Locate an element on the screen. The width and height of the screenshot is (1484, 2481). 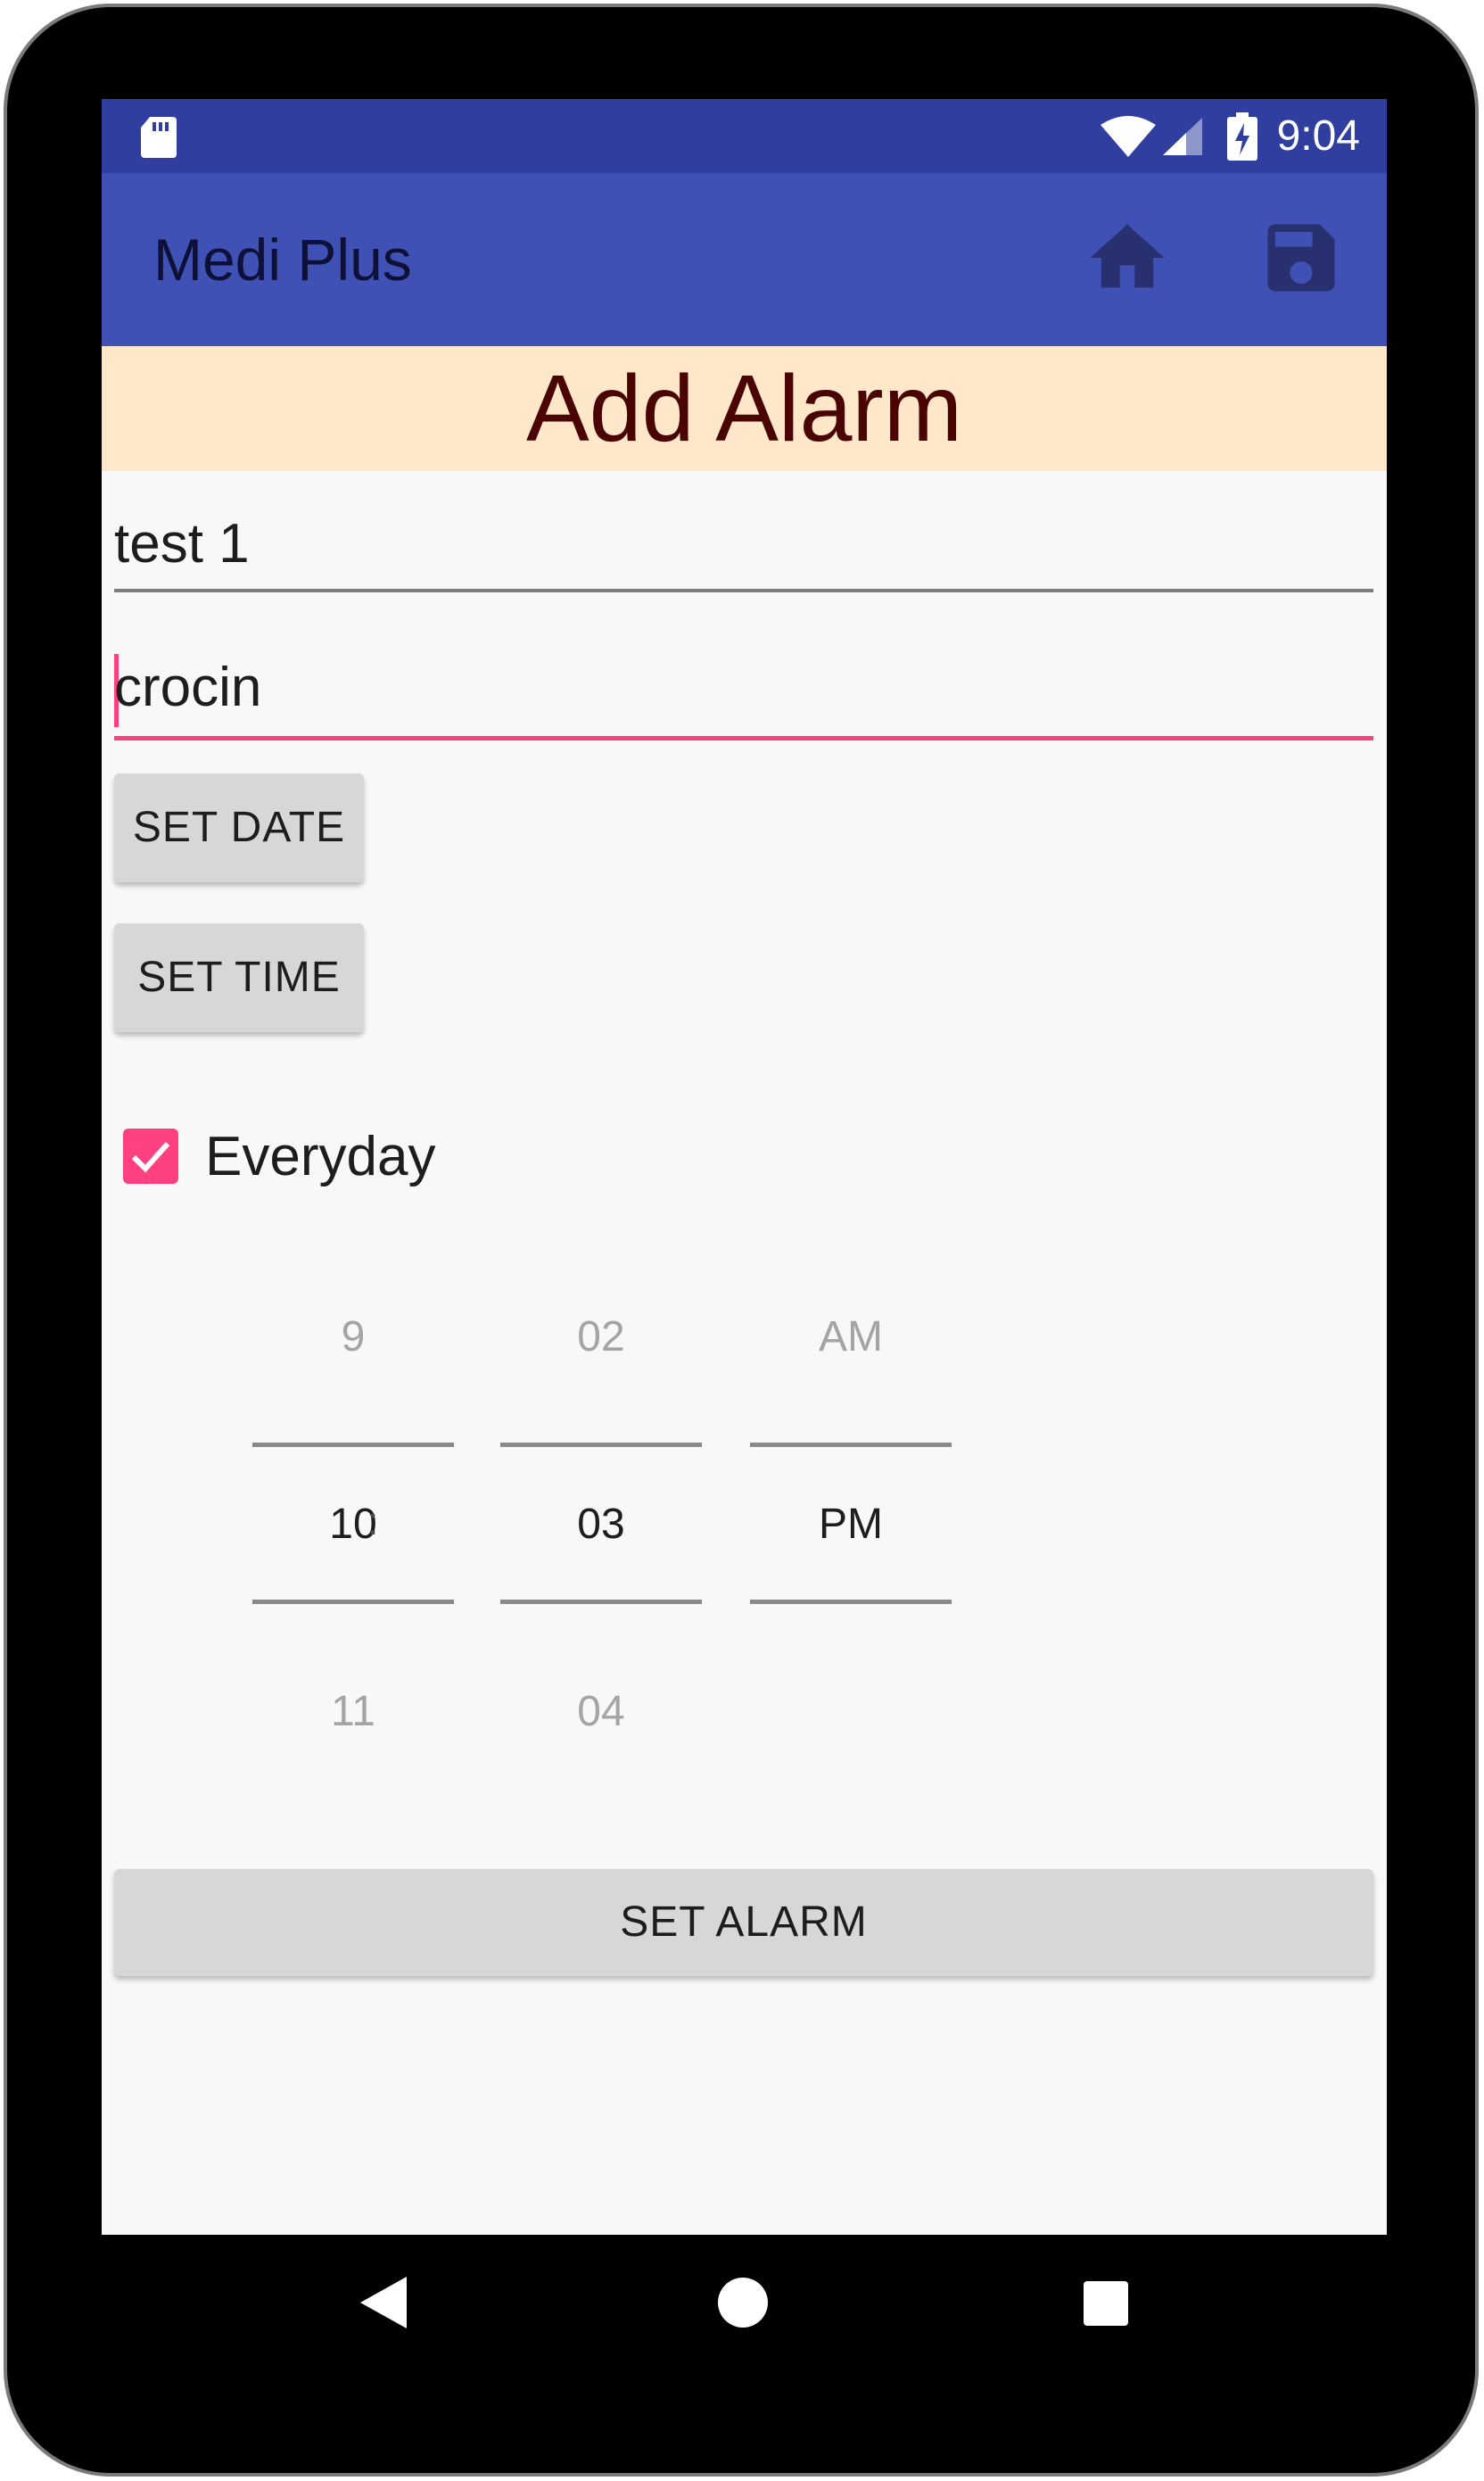
medicine-name-field: crocin is located at coordinates (743, 690).